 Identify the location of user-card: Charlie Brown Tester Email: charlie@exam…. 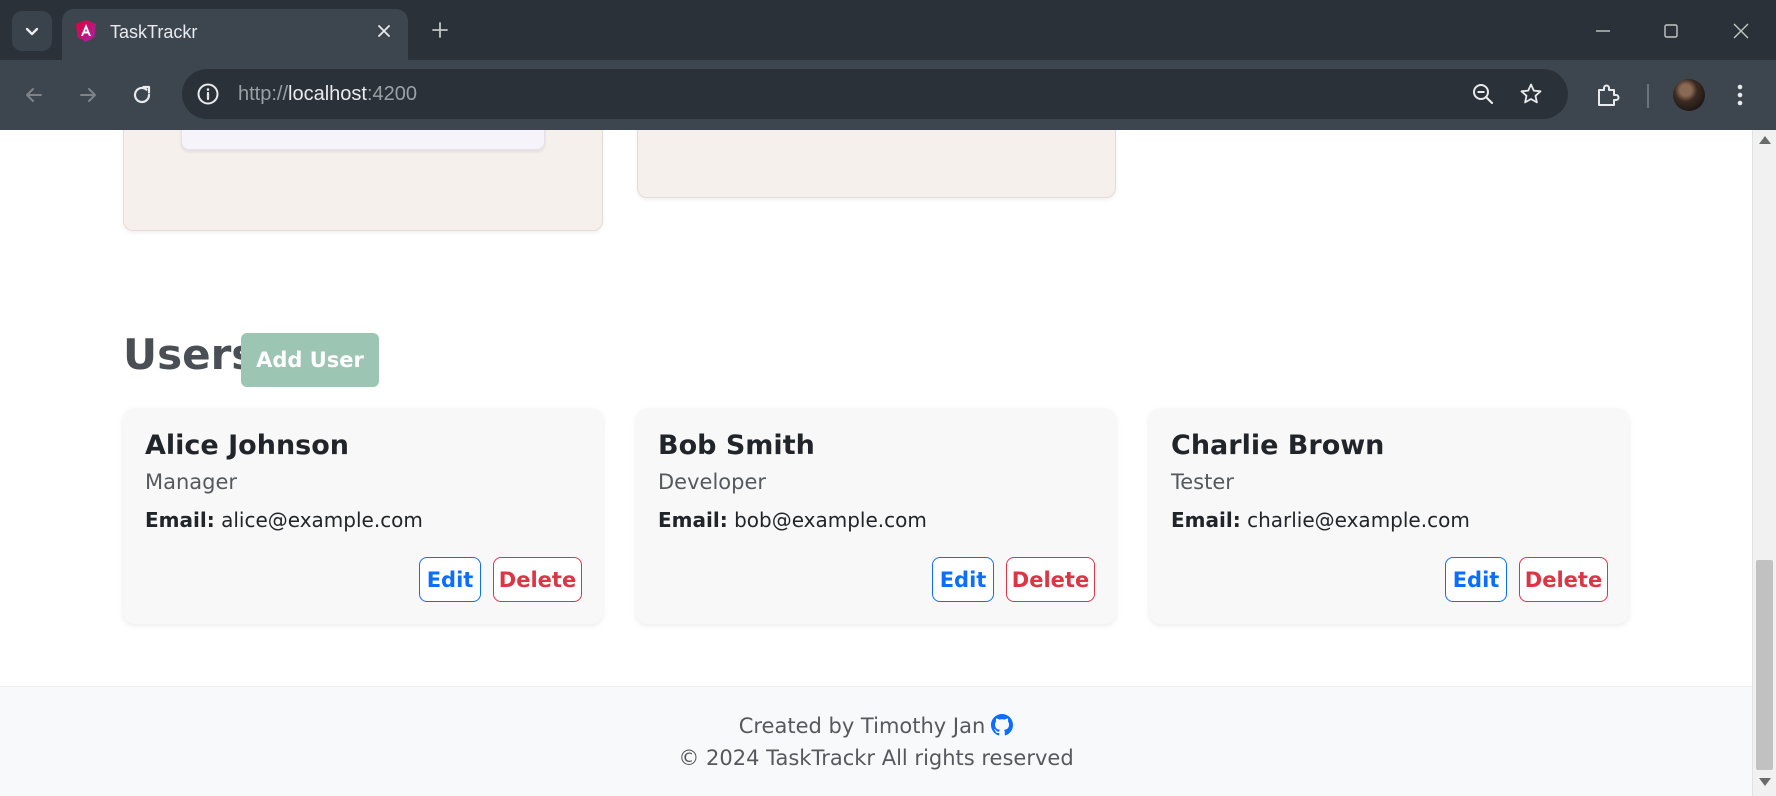
(1389, 516).